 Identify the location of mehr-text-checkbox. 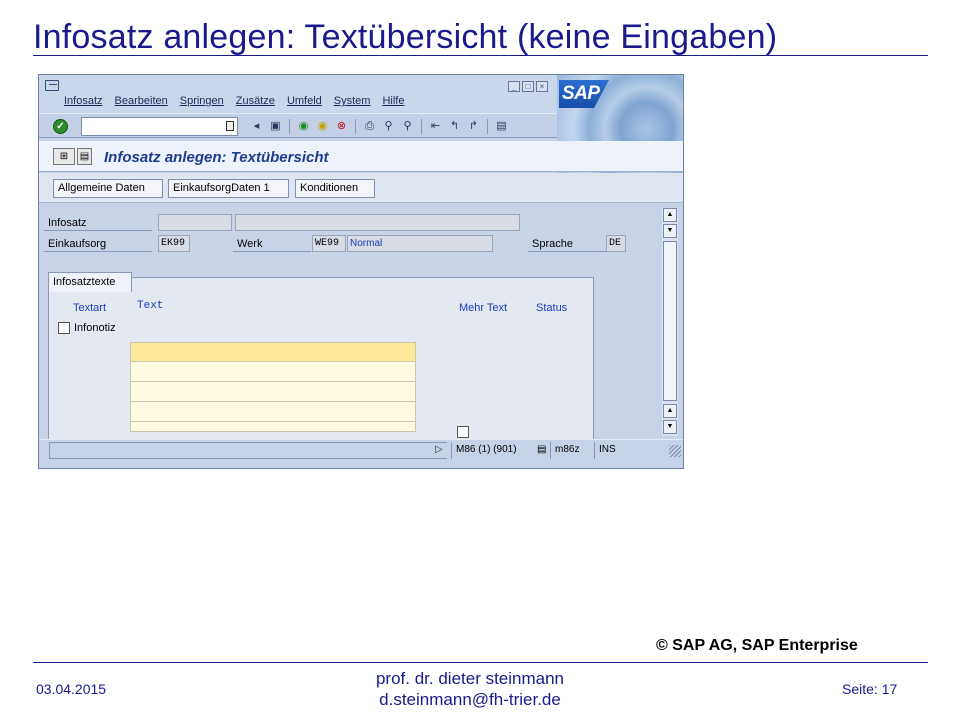
(463, 432).